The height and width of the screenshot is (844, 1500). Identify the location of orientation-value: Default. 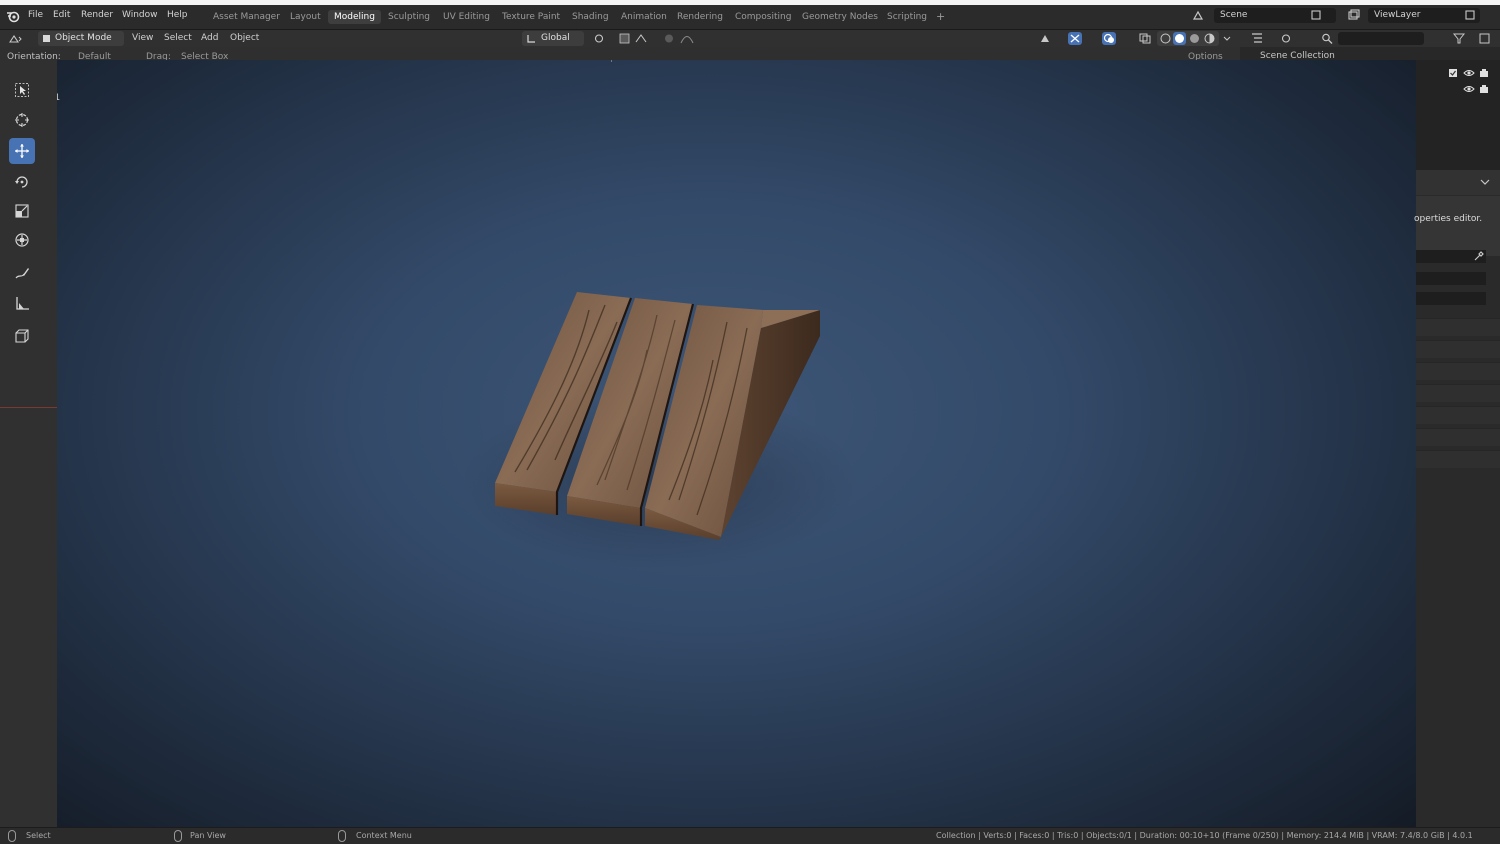
(94, 56).